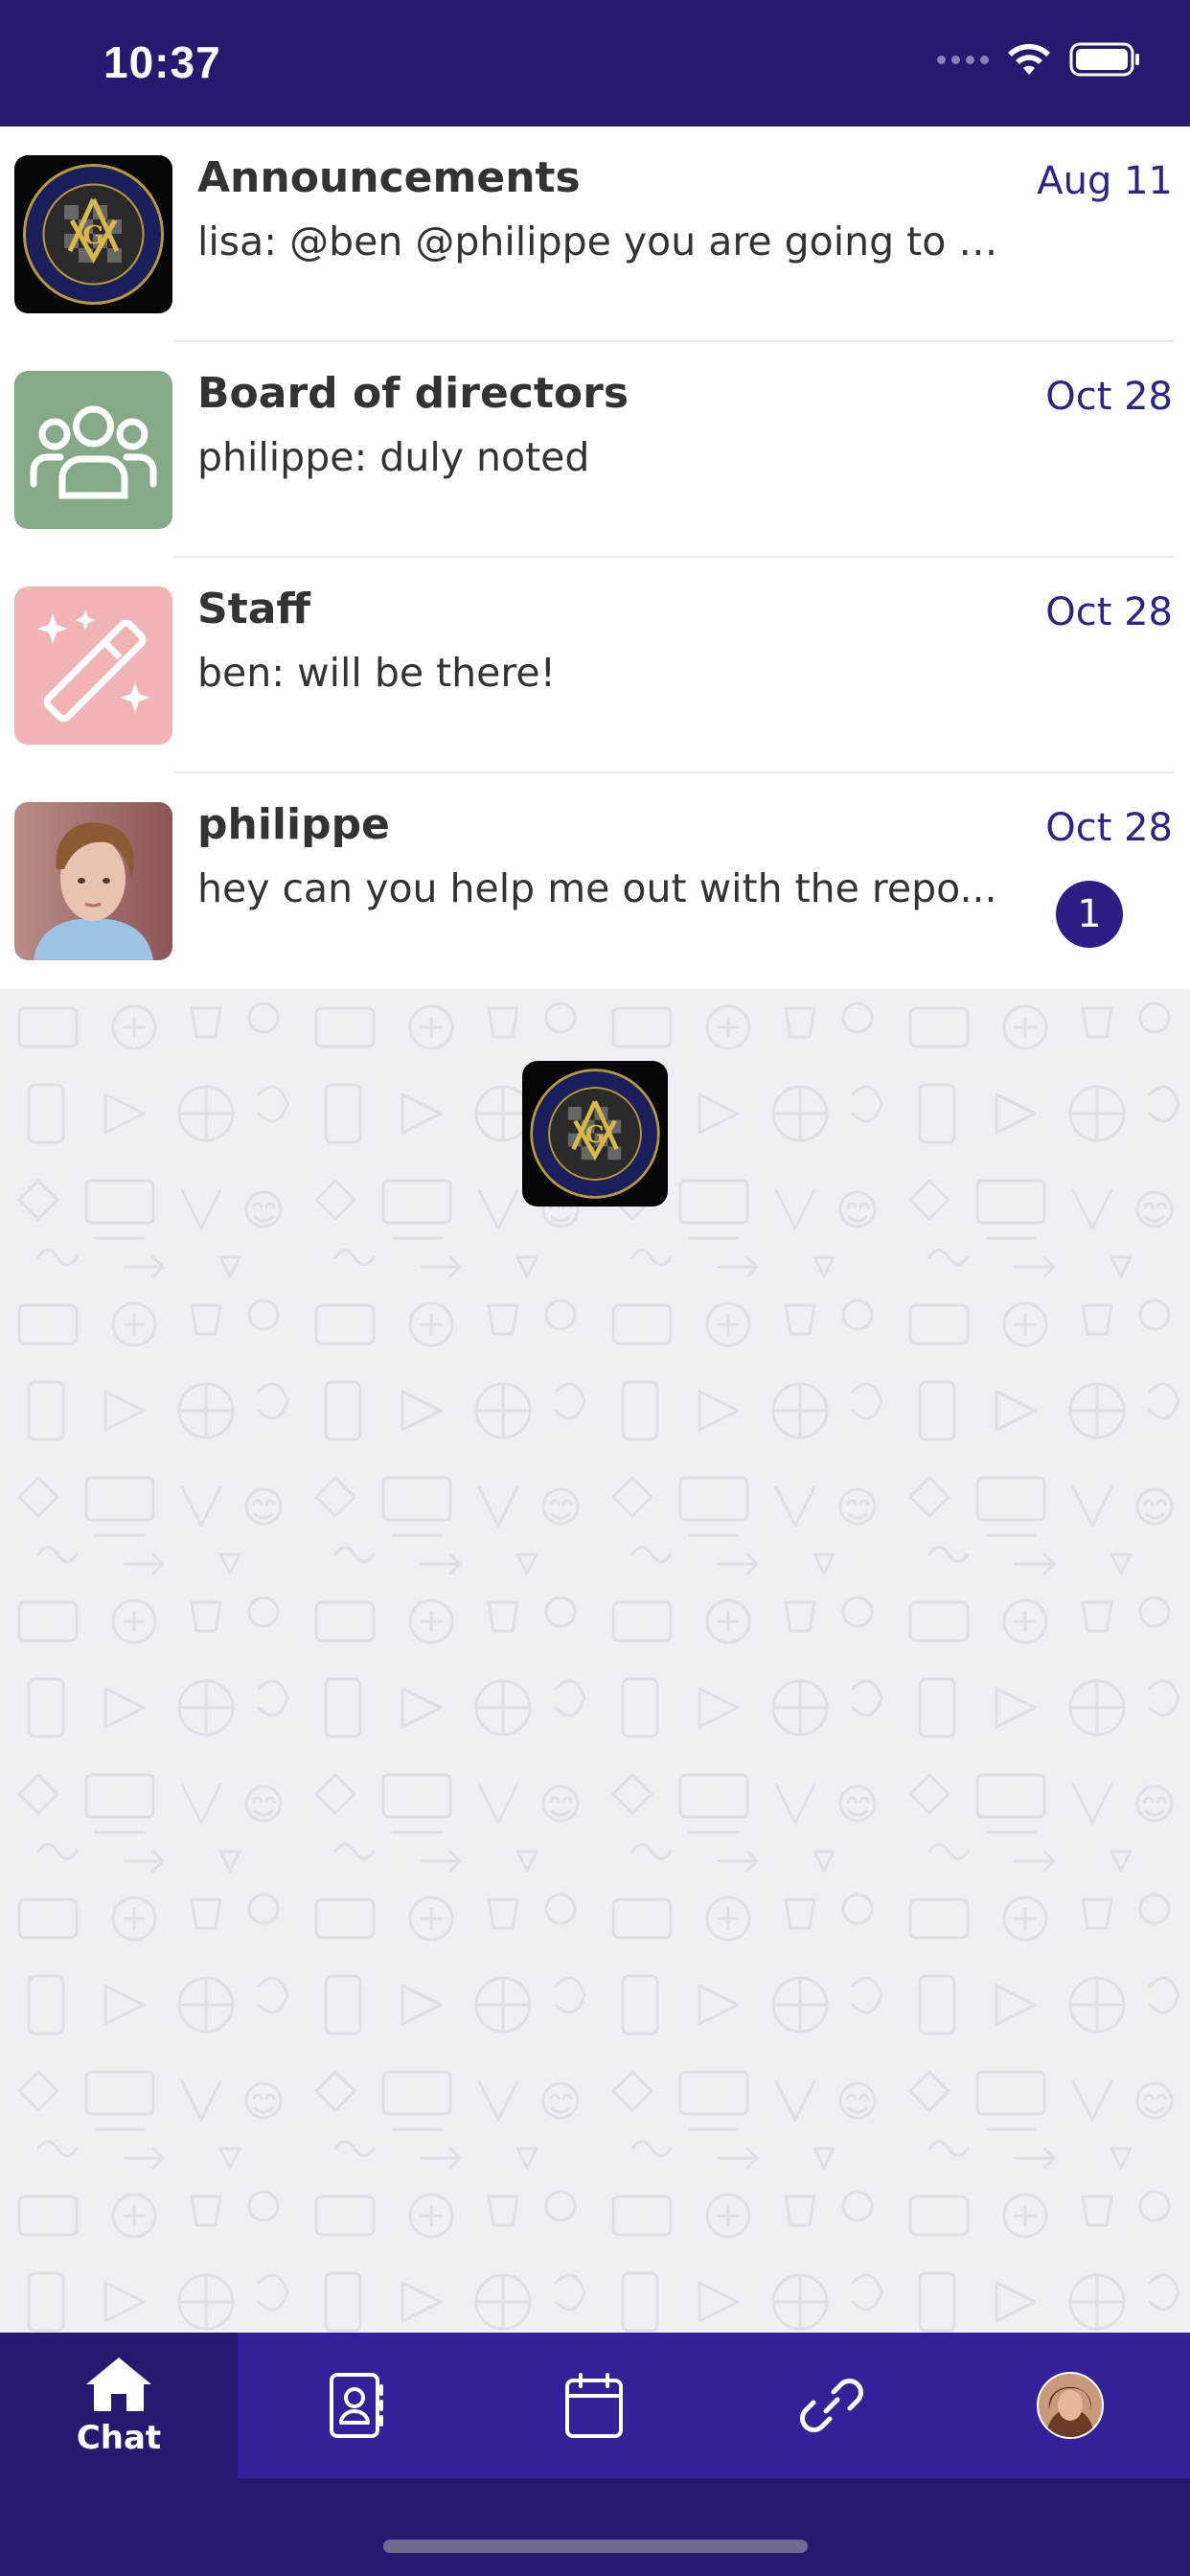  I want to click on battery-icon, so click(1104, 59).